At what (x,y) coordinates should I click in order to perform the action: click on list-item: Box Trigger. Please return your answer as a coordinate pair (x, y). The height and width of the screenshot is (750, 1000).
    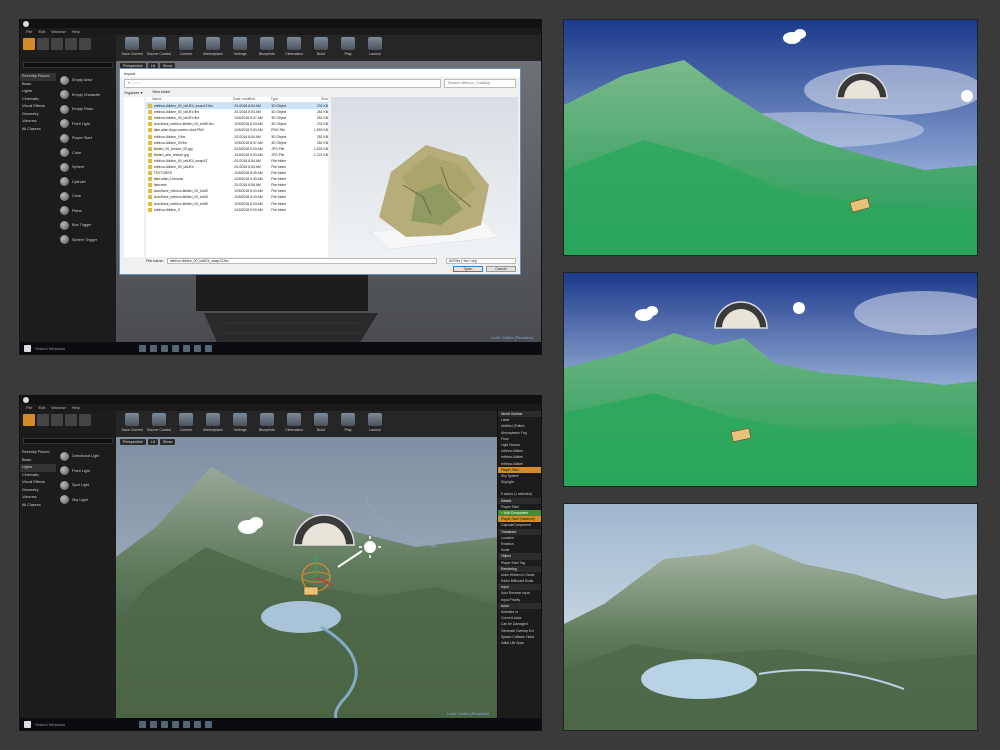
    Looking at the image, I should click on (86, 225).